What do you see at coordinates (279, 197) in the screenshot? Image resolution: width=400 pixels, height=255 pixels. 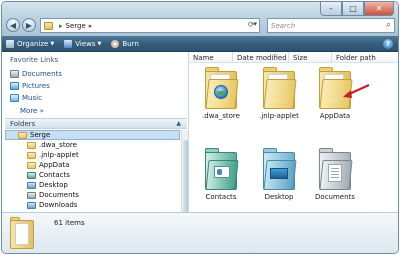 I see `file-item-label: Desktop` at bounding box center [279, 197].